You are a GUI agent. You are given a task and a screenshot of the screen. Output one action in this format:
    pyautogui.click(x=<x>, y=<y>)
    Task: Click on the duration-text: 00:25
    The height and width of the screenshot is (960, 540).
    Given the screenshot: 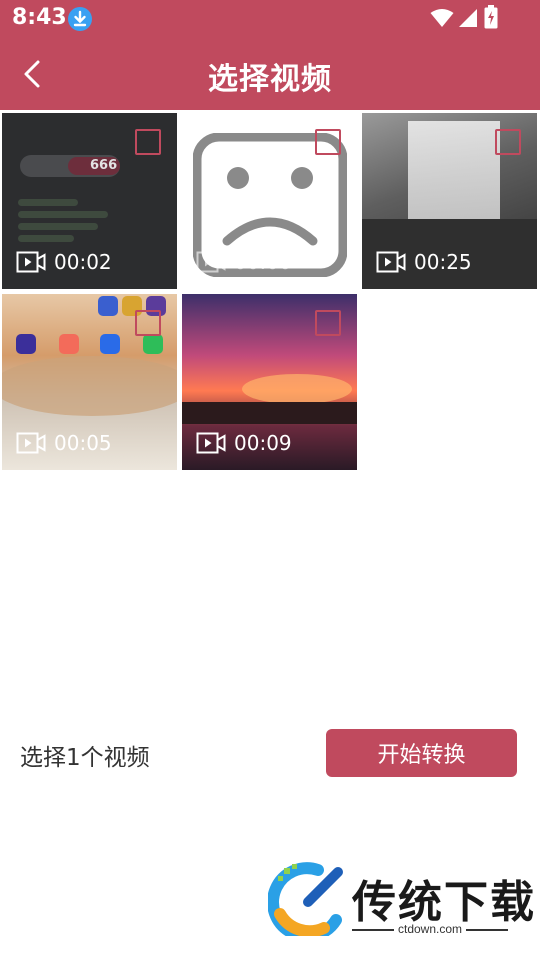 What is the action you would take?
    pyautogui.click(x=443, y=262)
    